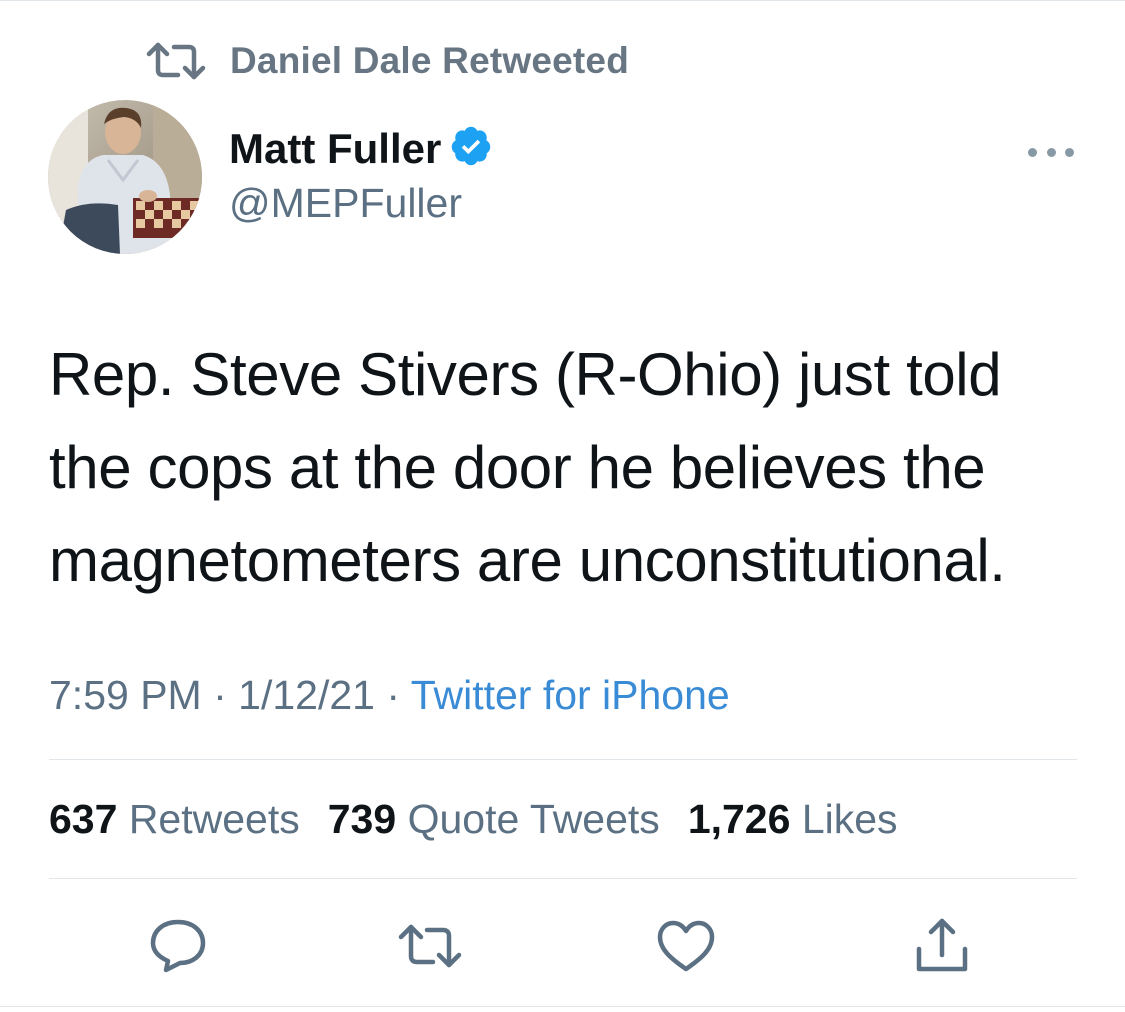 This screenshot has height=1012, width=1125. I want to click on retweets-count: 637, so click(83, 819).